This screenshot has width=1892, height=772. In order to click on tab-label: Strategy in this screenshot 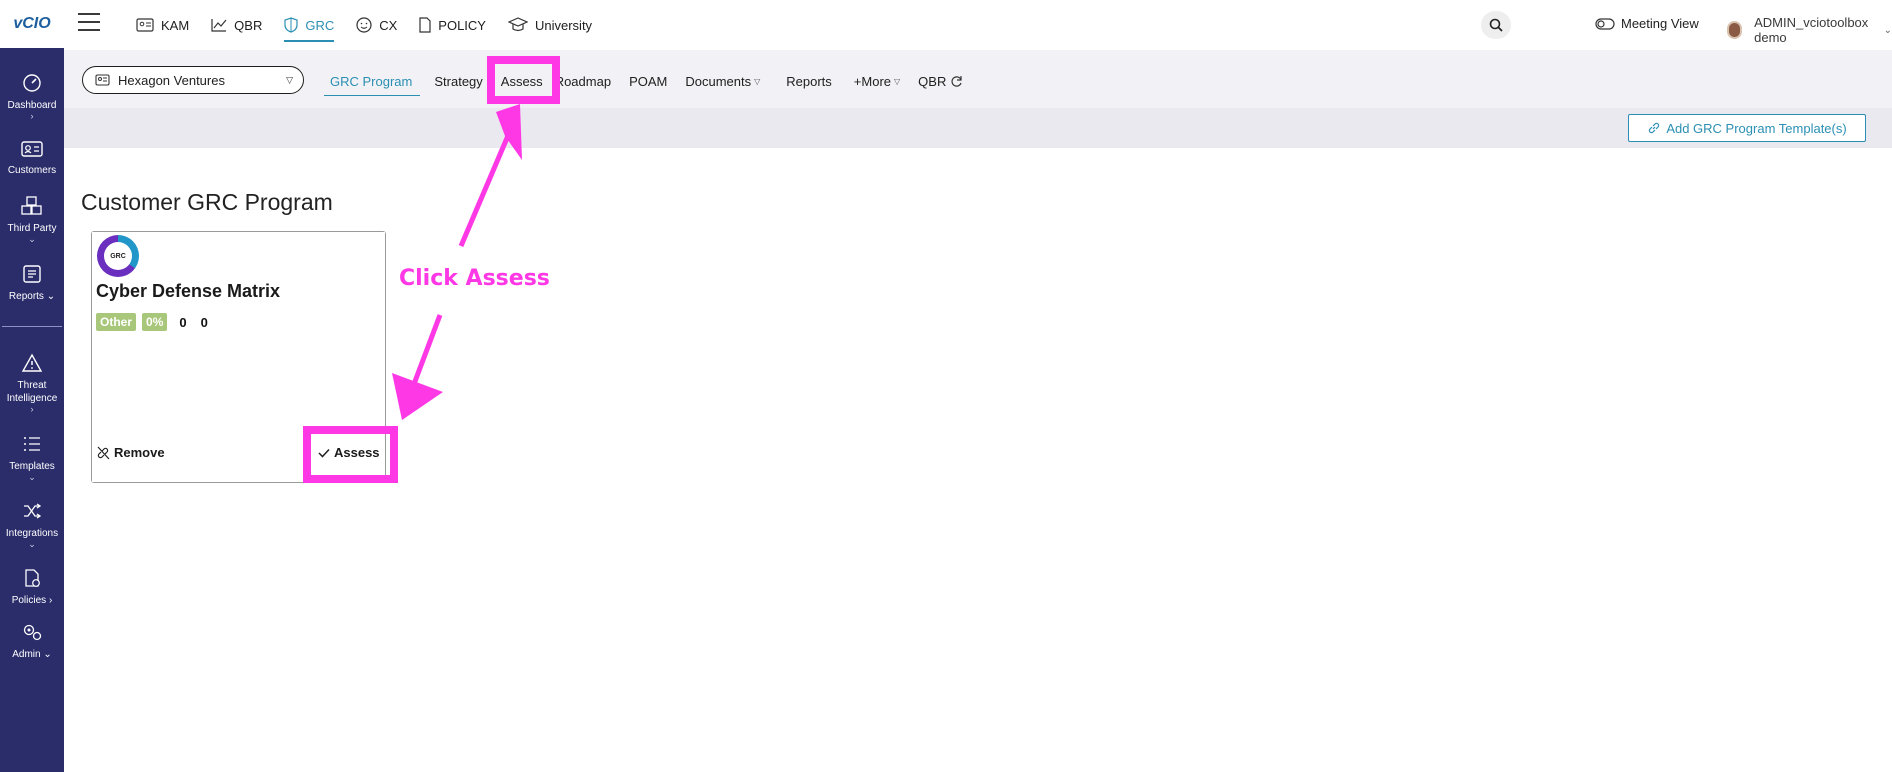, I will do `click(458, 81)`.